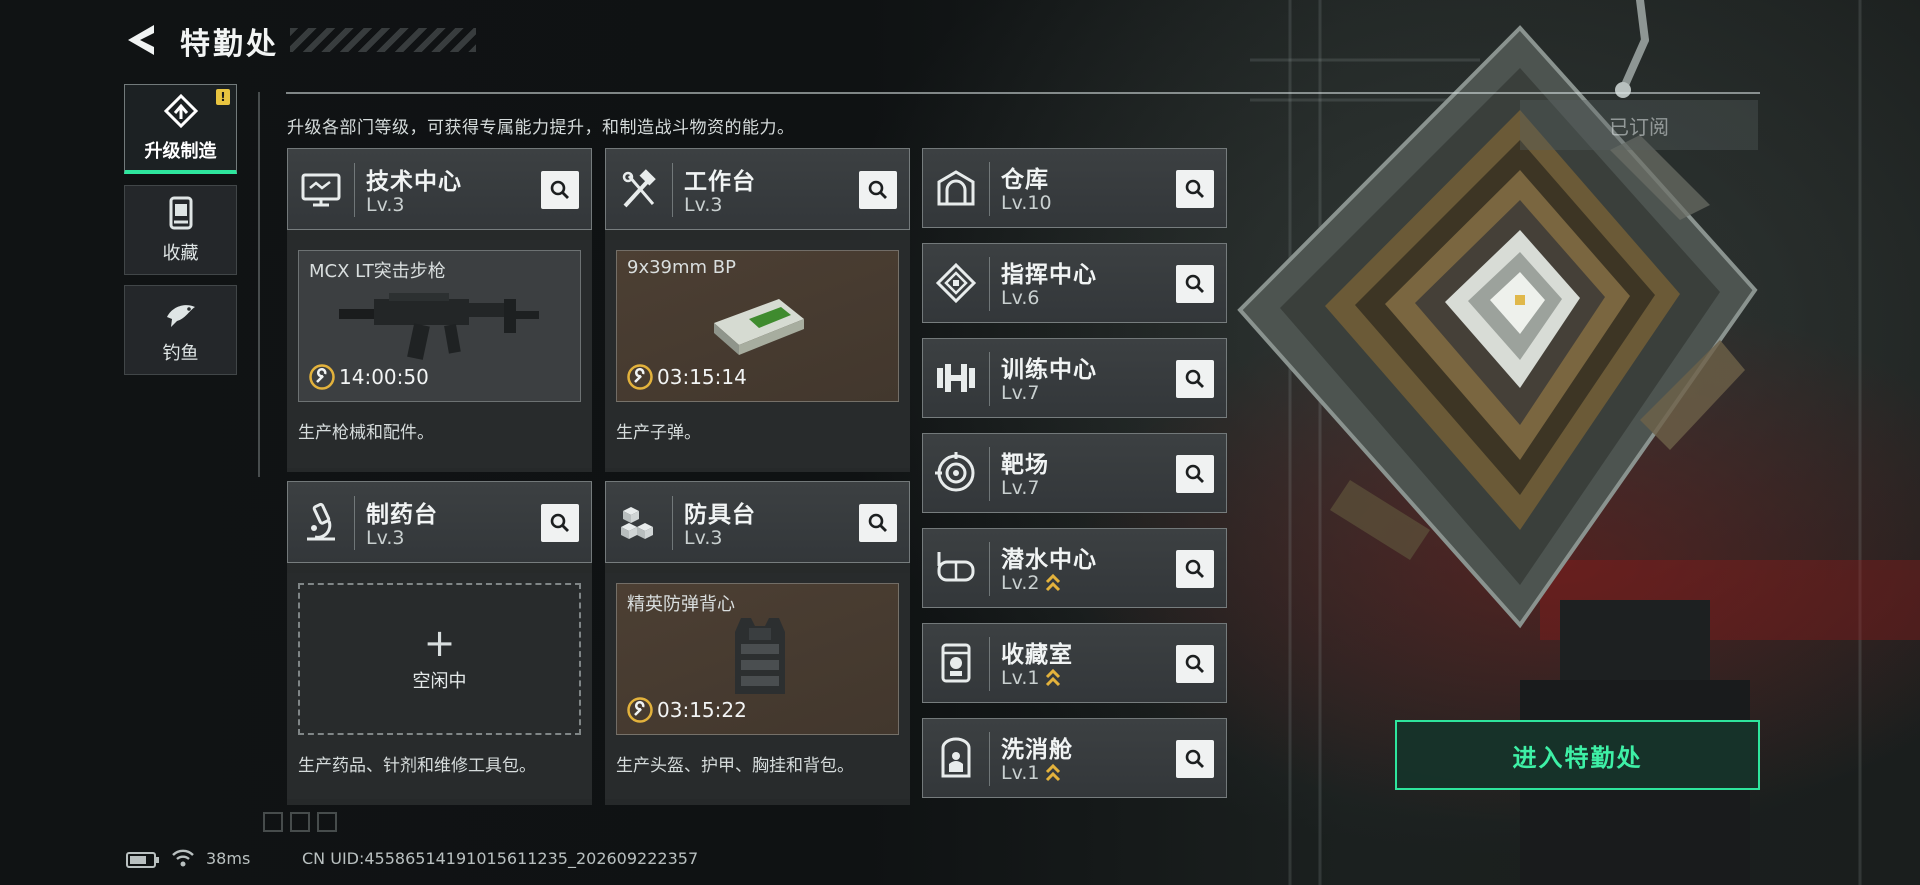  I want to click on add-icon: +, so click(439, 643).